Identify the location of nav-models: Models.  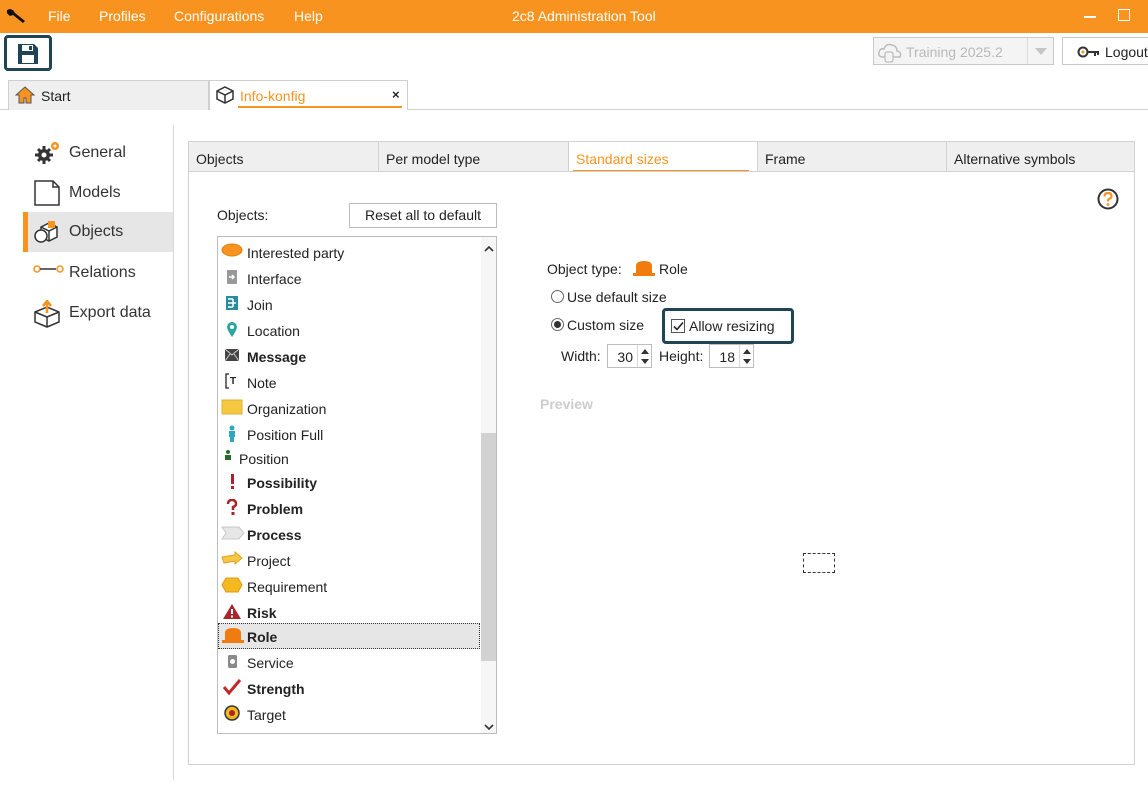
(98, 193).